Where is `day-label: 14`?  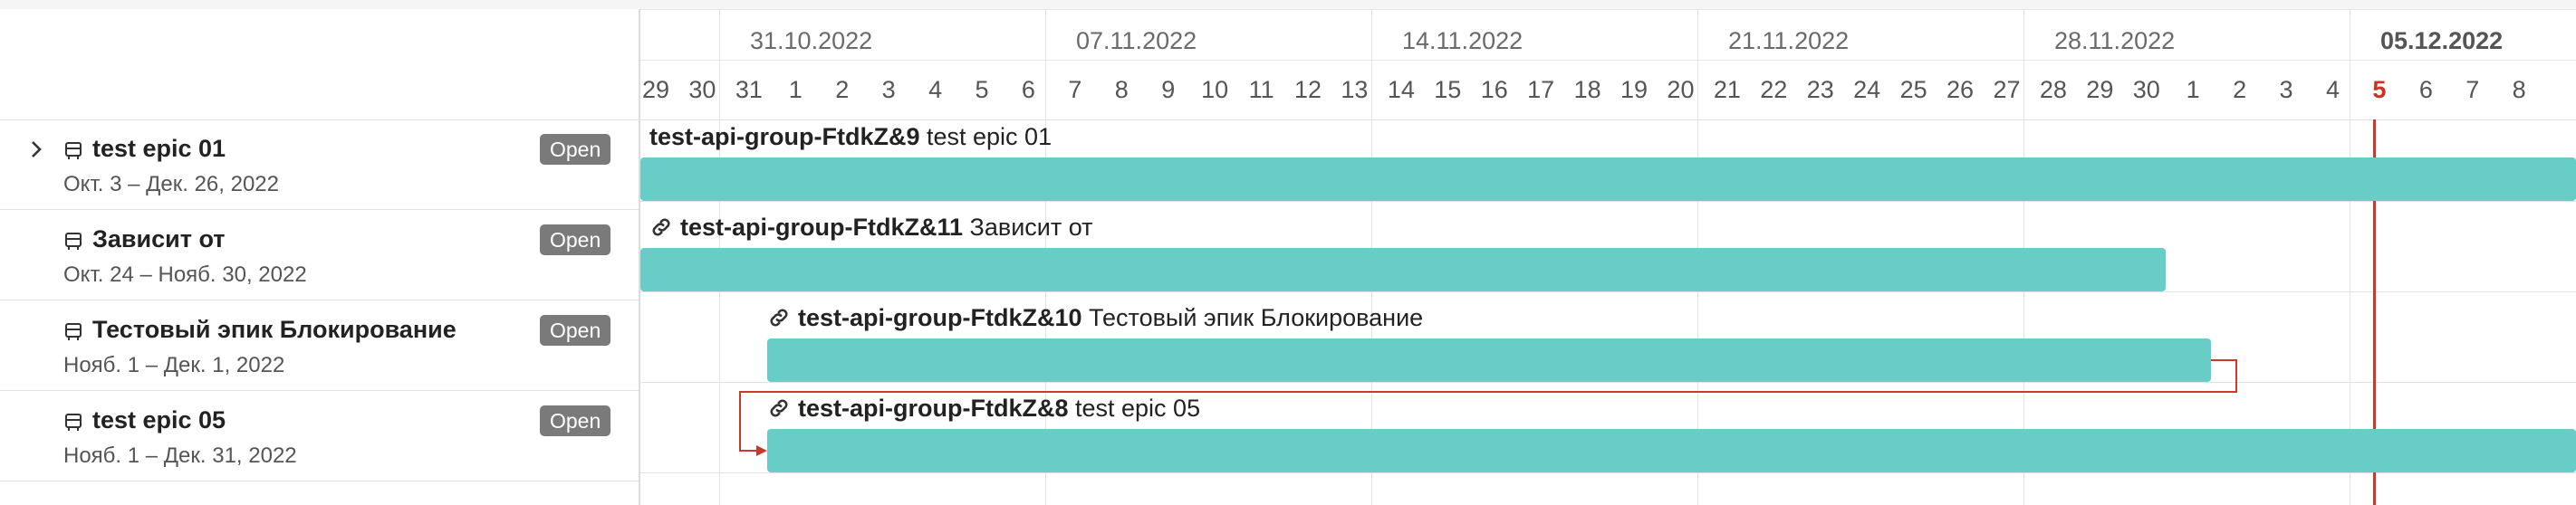
day-label: 14 is located at coordinates (1401, 90).